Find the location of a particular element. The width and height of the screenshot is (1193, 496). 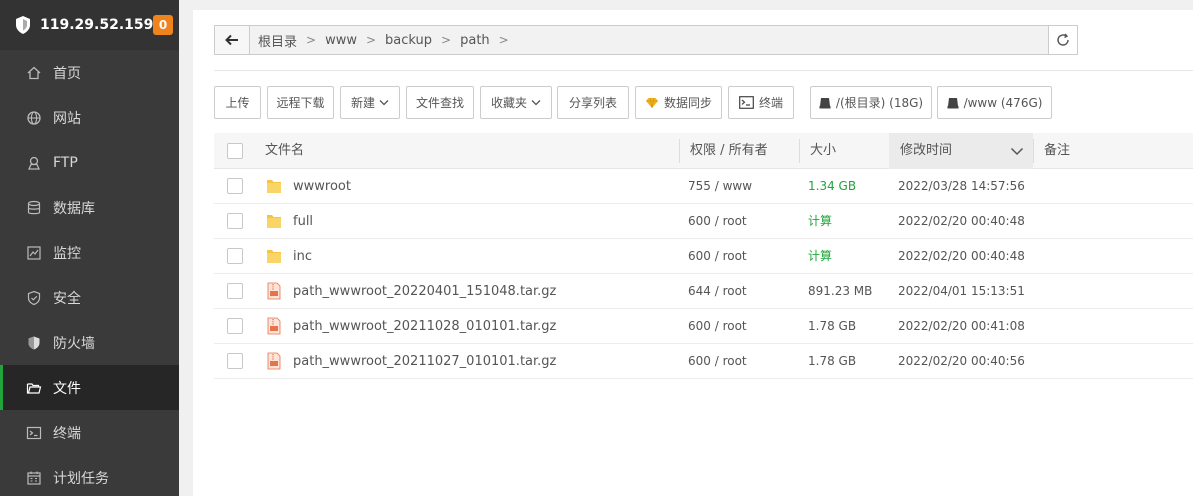

header-filename: 文件名 is located at coordinates (284, 151).